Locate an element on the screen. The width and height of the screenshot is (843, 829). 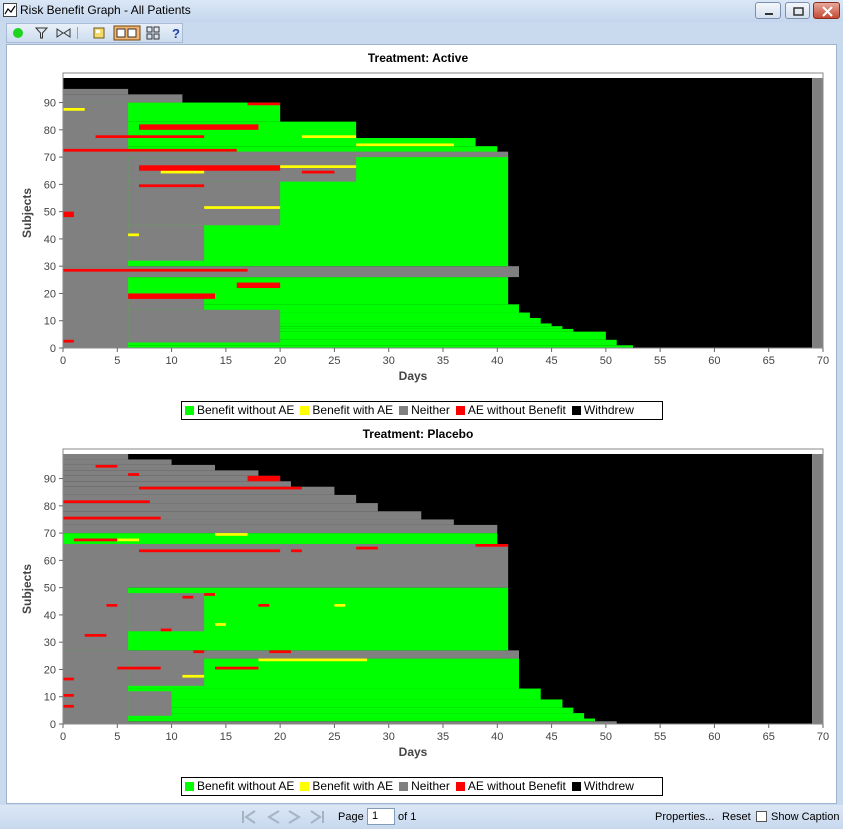
y-tick-label: 10 is located at coordinates (50, 322).